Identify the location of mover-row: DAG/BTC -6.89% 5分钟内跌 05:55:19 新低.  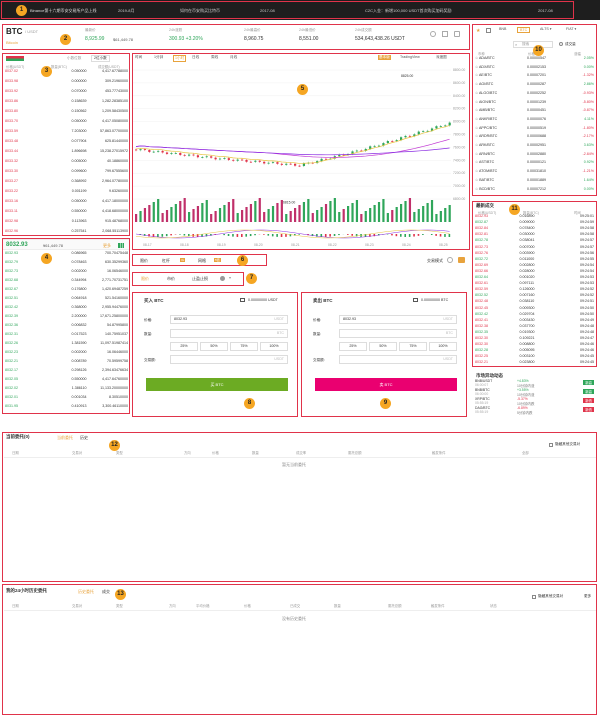
(534, 410).